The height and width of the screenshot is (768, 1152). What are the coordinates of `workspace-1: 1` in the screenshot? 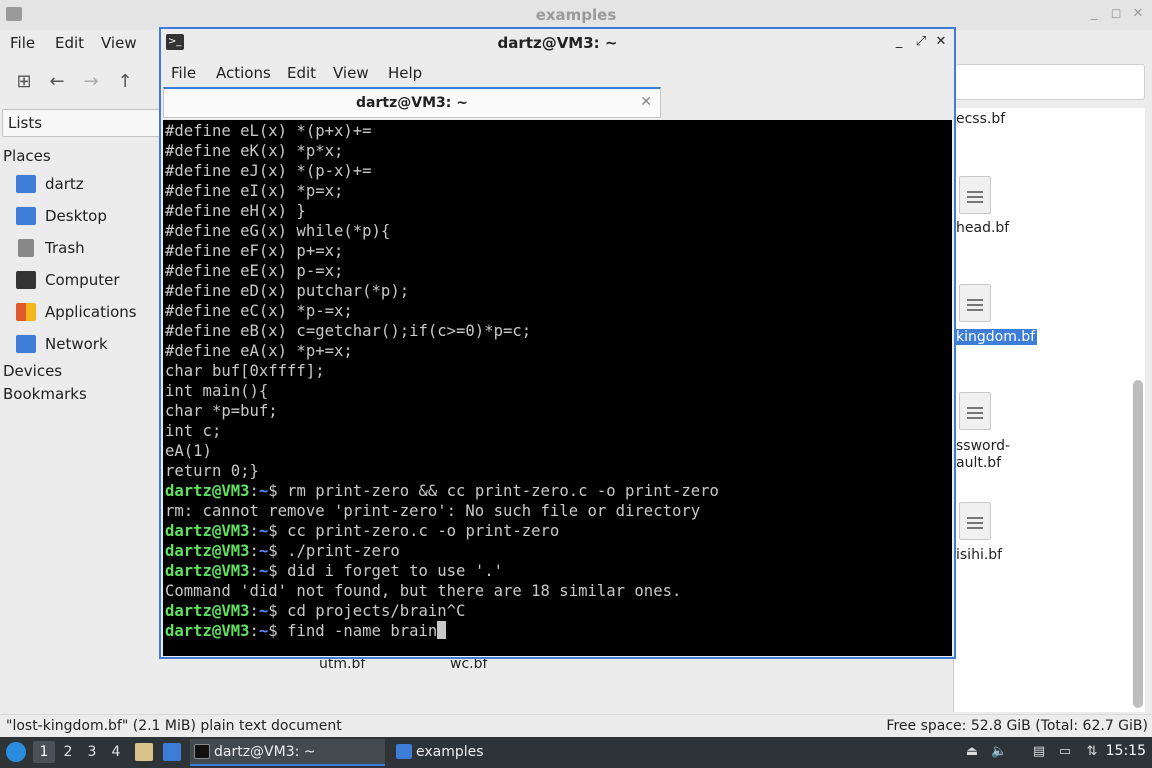 It's located at (44, 752).